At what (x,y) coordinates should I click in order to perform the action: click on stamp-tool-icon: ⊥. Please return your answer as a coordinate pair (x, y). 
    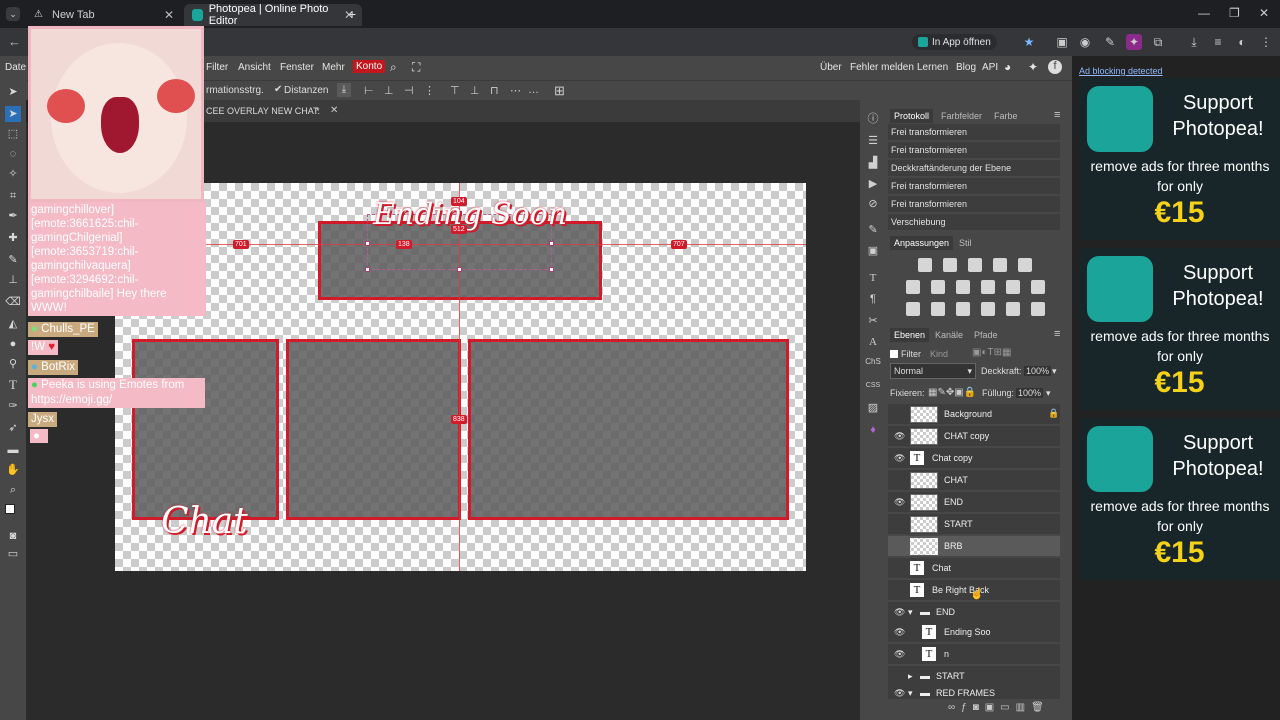
    Looking at the image, I should click on (13, 280).